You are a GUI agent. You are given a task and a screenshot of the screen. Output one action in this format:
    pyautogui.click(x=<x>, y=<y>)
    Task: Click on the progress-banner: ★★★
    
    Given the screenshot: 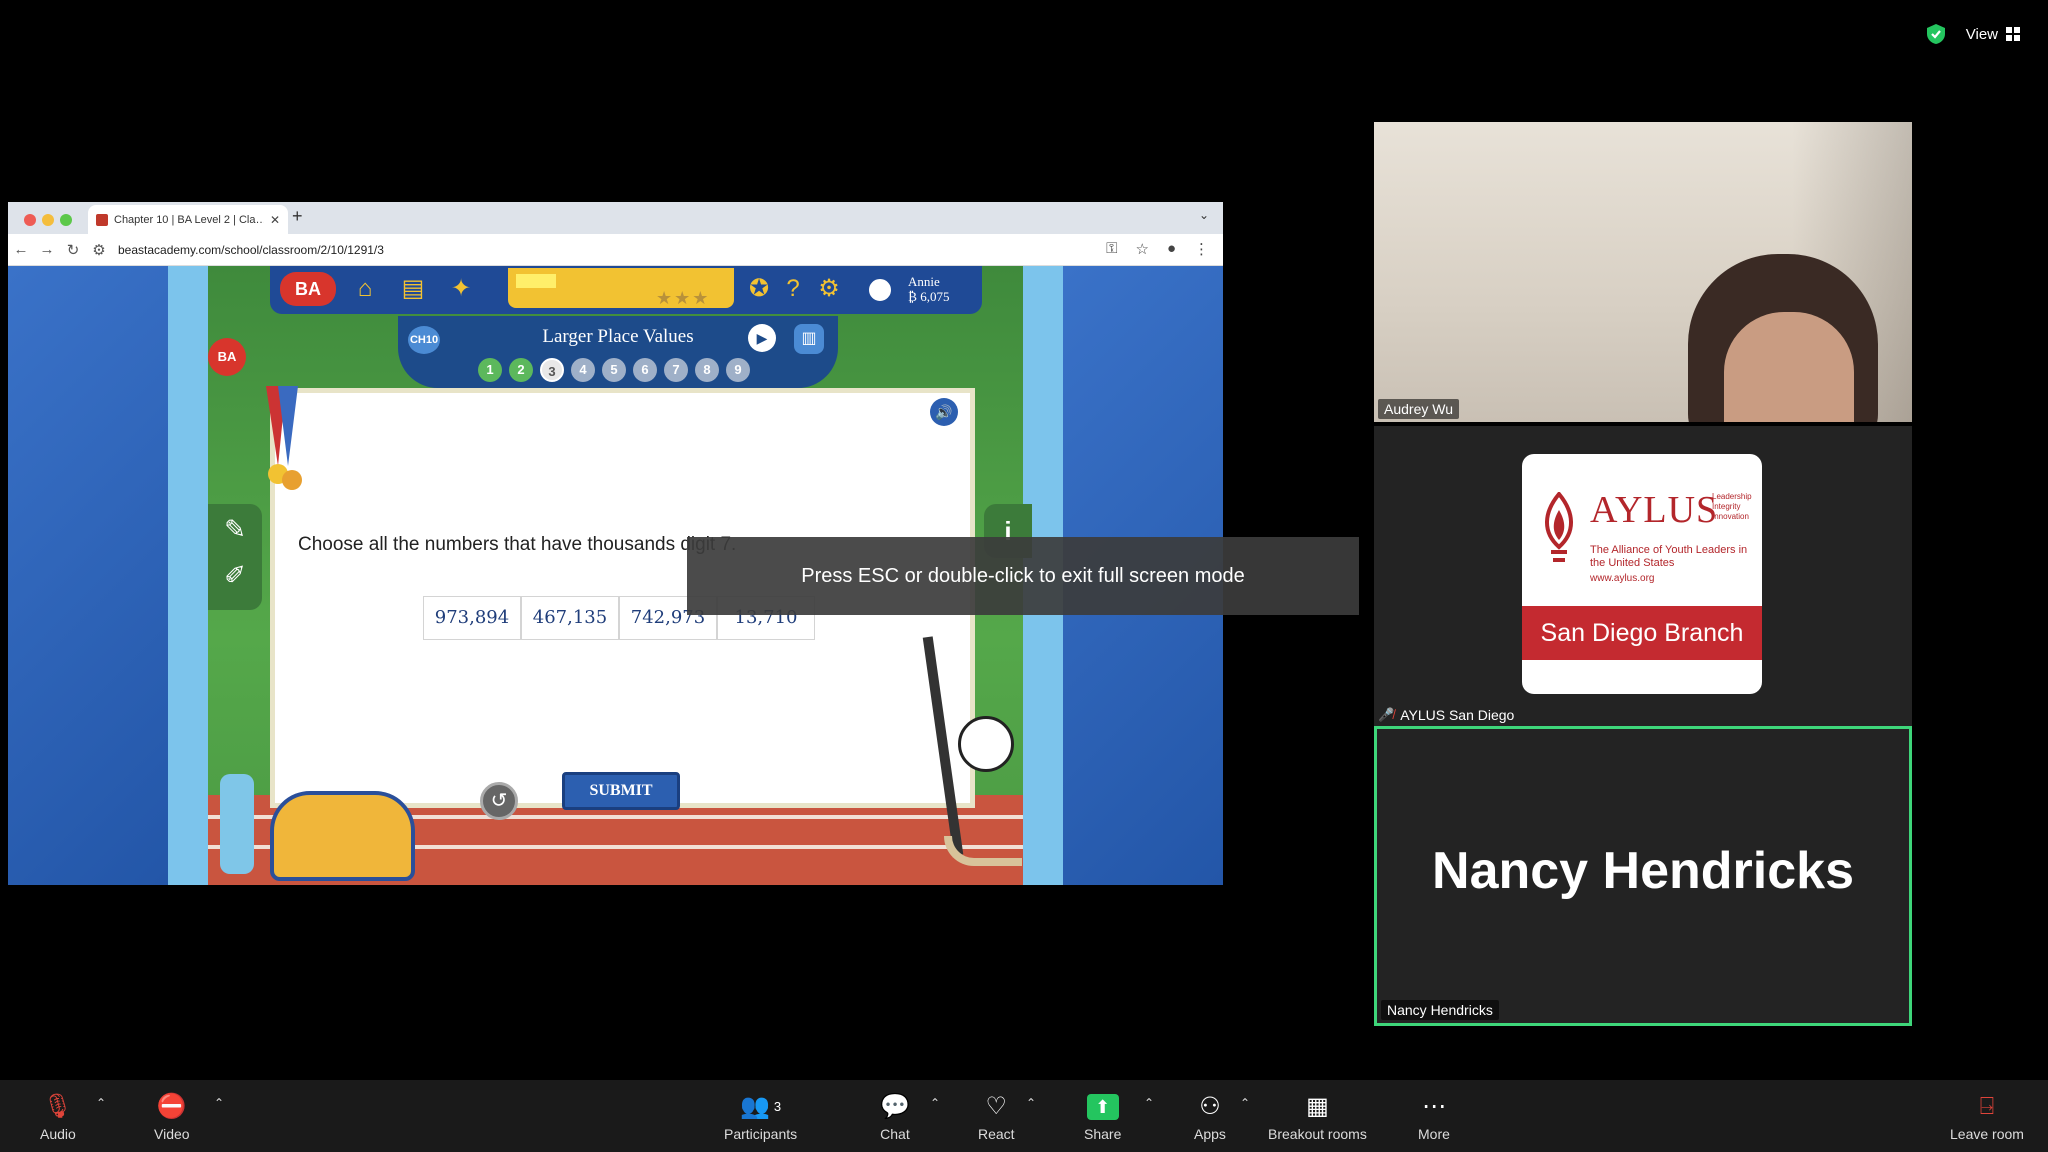 What is the action you would take?
    pyautogui.click(x=621, y=288)
    